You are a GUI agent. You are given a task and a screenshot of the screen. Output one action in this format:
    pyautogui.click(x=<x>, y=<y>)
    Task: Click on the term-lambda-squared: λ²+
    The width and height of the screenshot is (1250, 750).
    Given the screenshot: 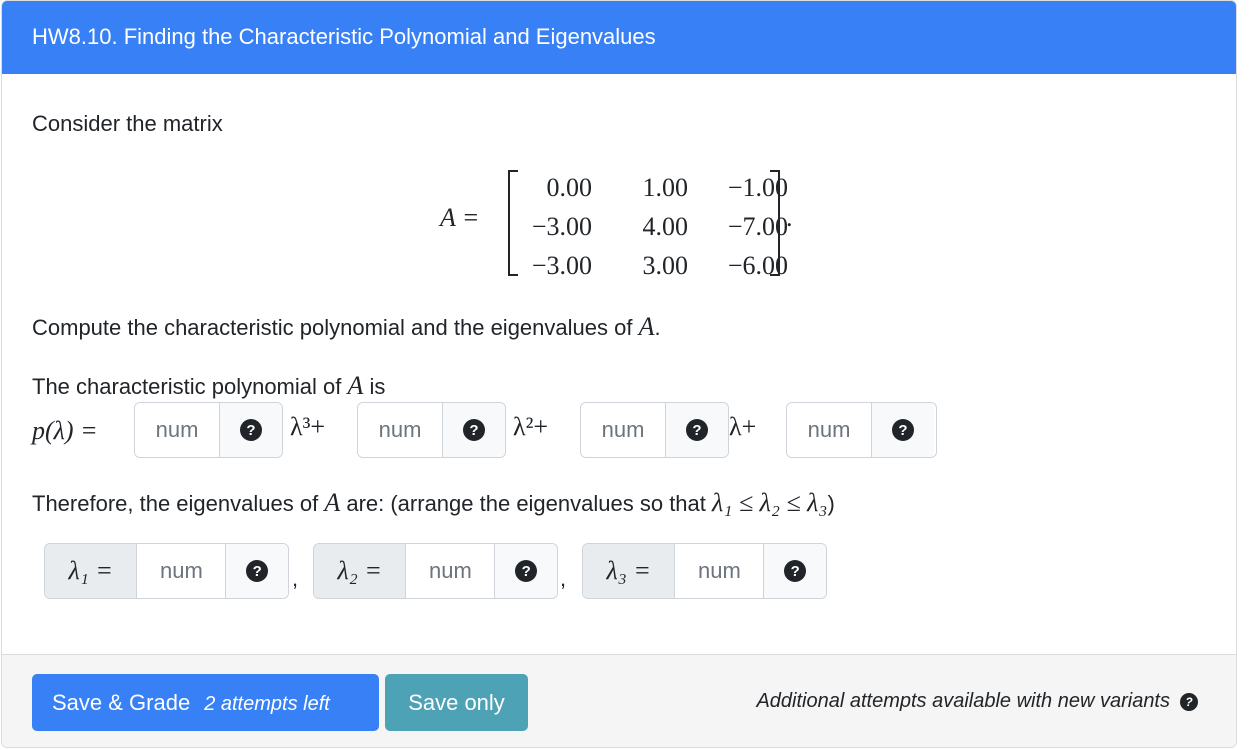 What is the action you would take?
    pyautogui.click(x=531, y=426)
    